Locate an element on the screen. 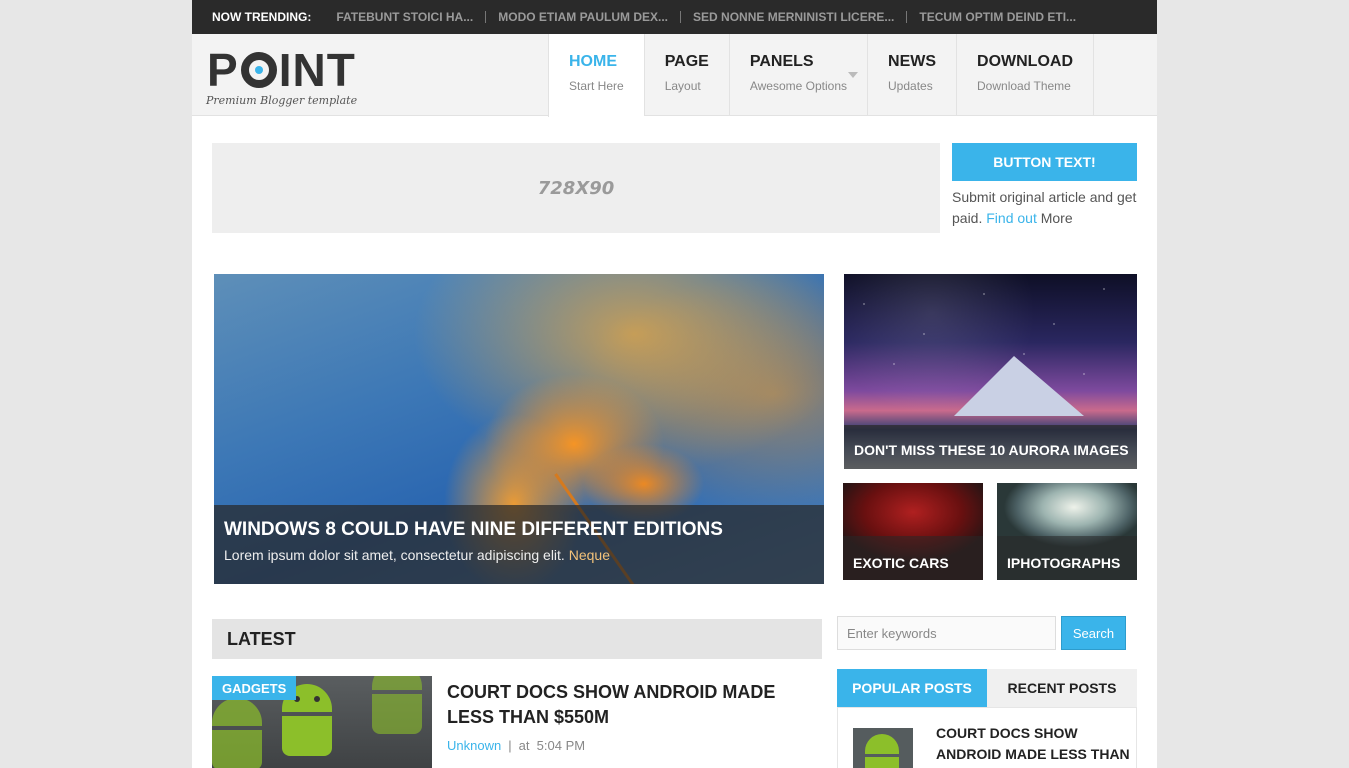 Image resolution: width=1349 pixels, height=768 pixels. nav-item-subtitle: Layout is located at coordinates (682, 86).